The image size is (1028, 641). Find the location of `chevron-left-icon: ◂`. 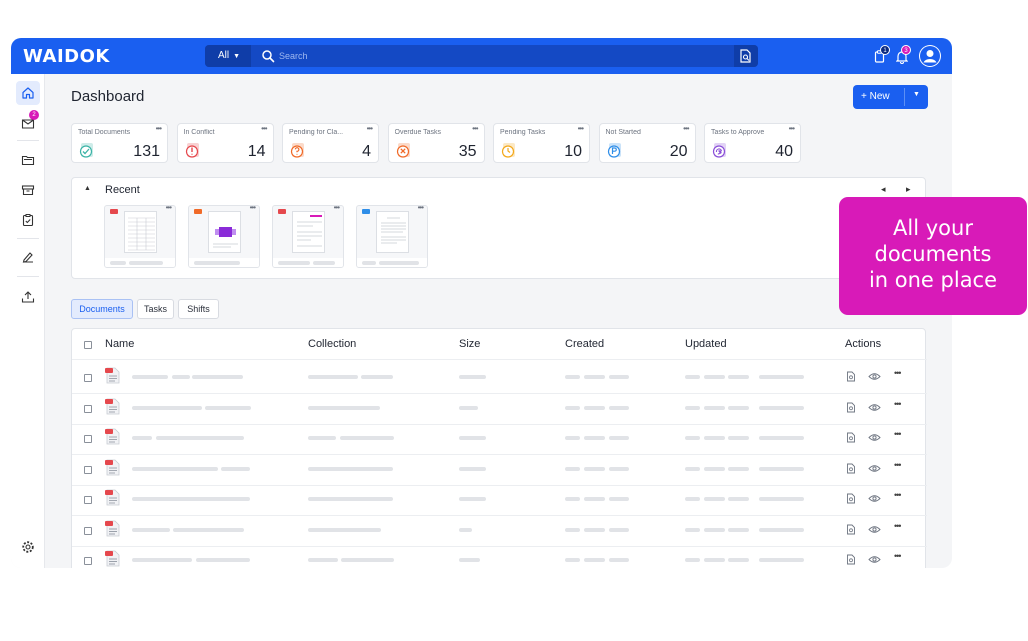

chevron-left-icon: ◂ is located at coordinates (883, 189).